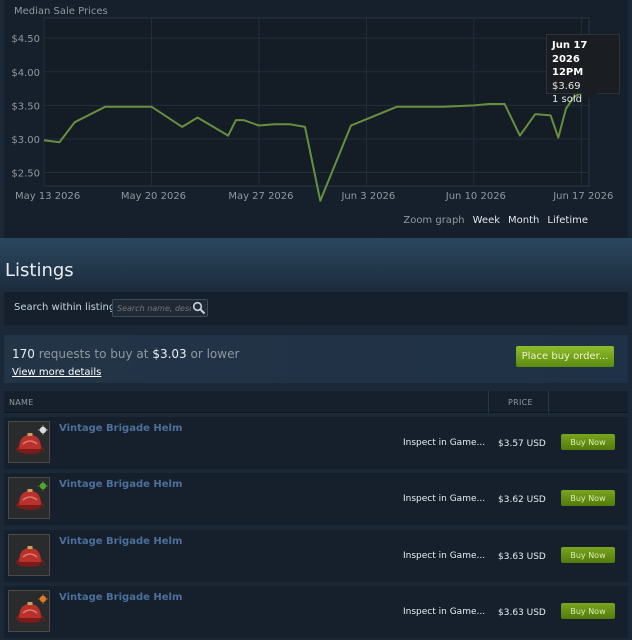 Image resolution: width=632 pixels, height=640 pixels. Describe the element at coordinates (21, 402) in the screenshot. I see `column-header-name: NAME` at that location.